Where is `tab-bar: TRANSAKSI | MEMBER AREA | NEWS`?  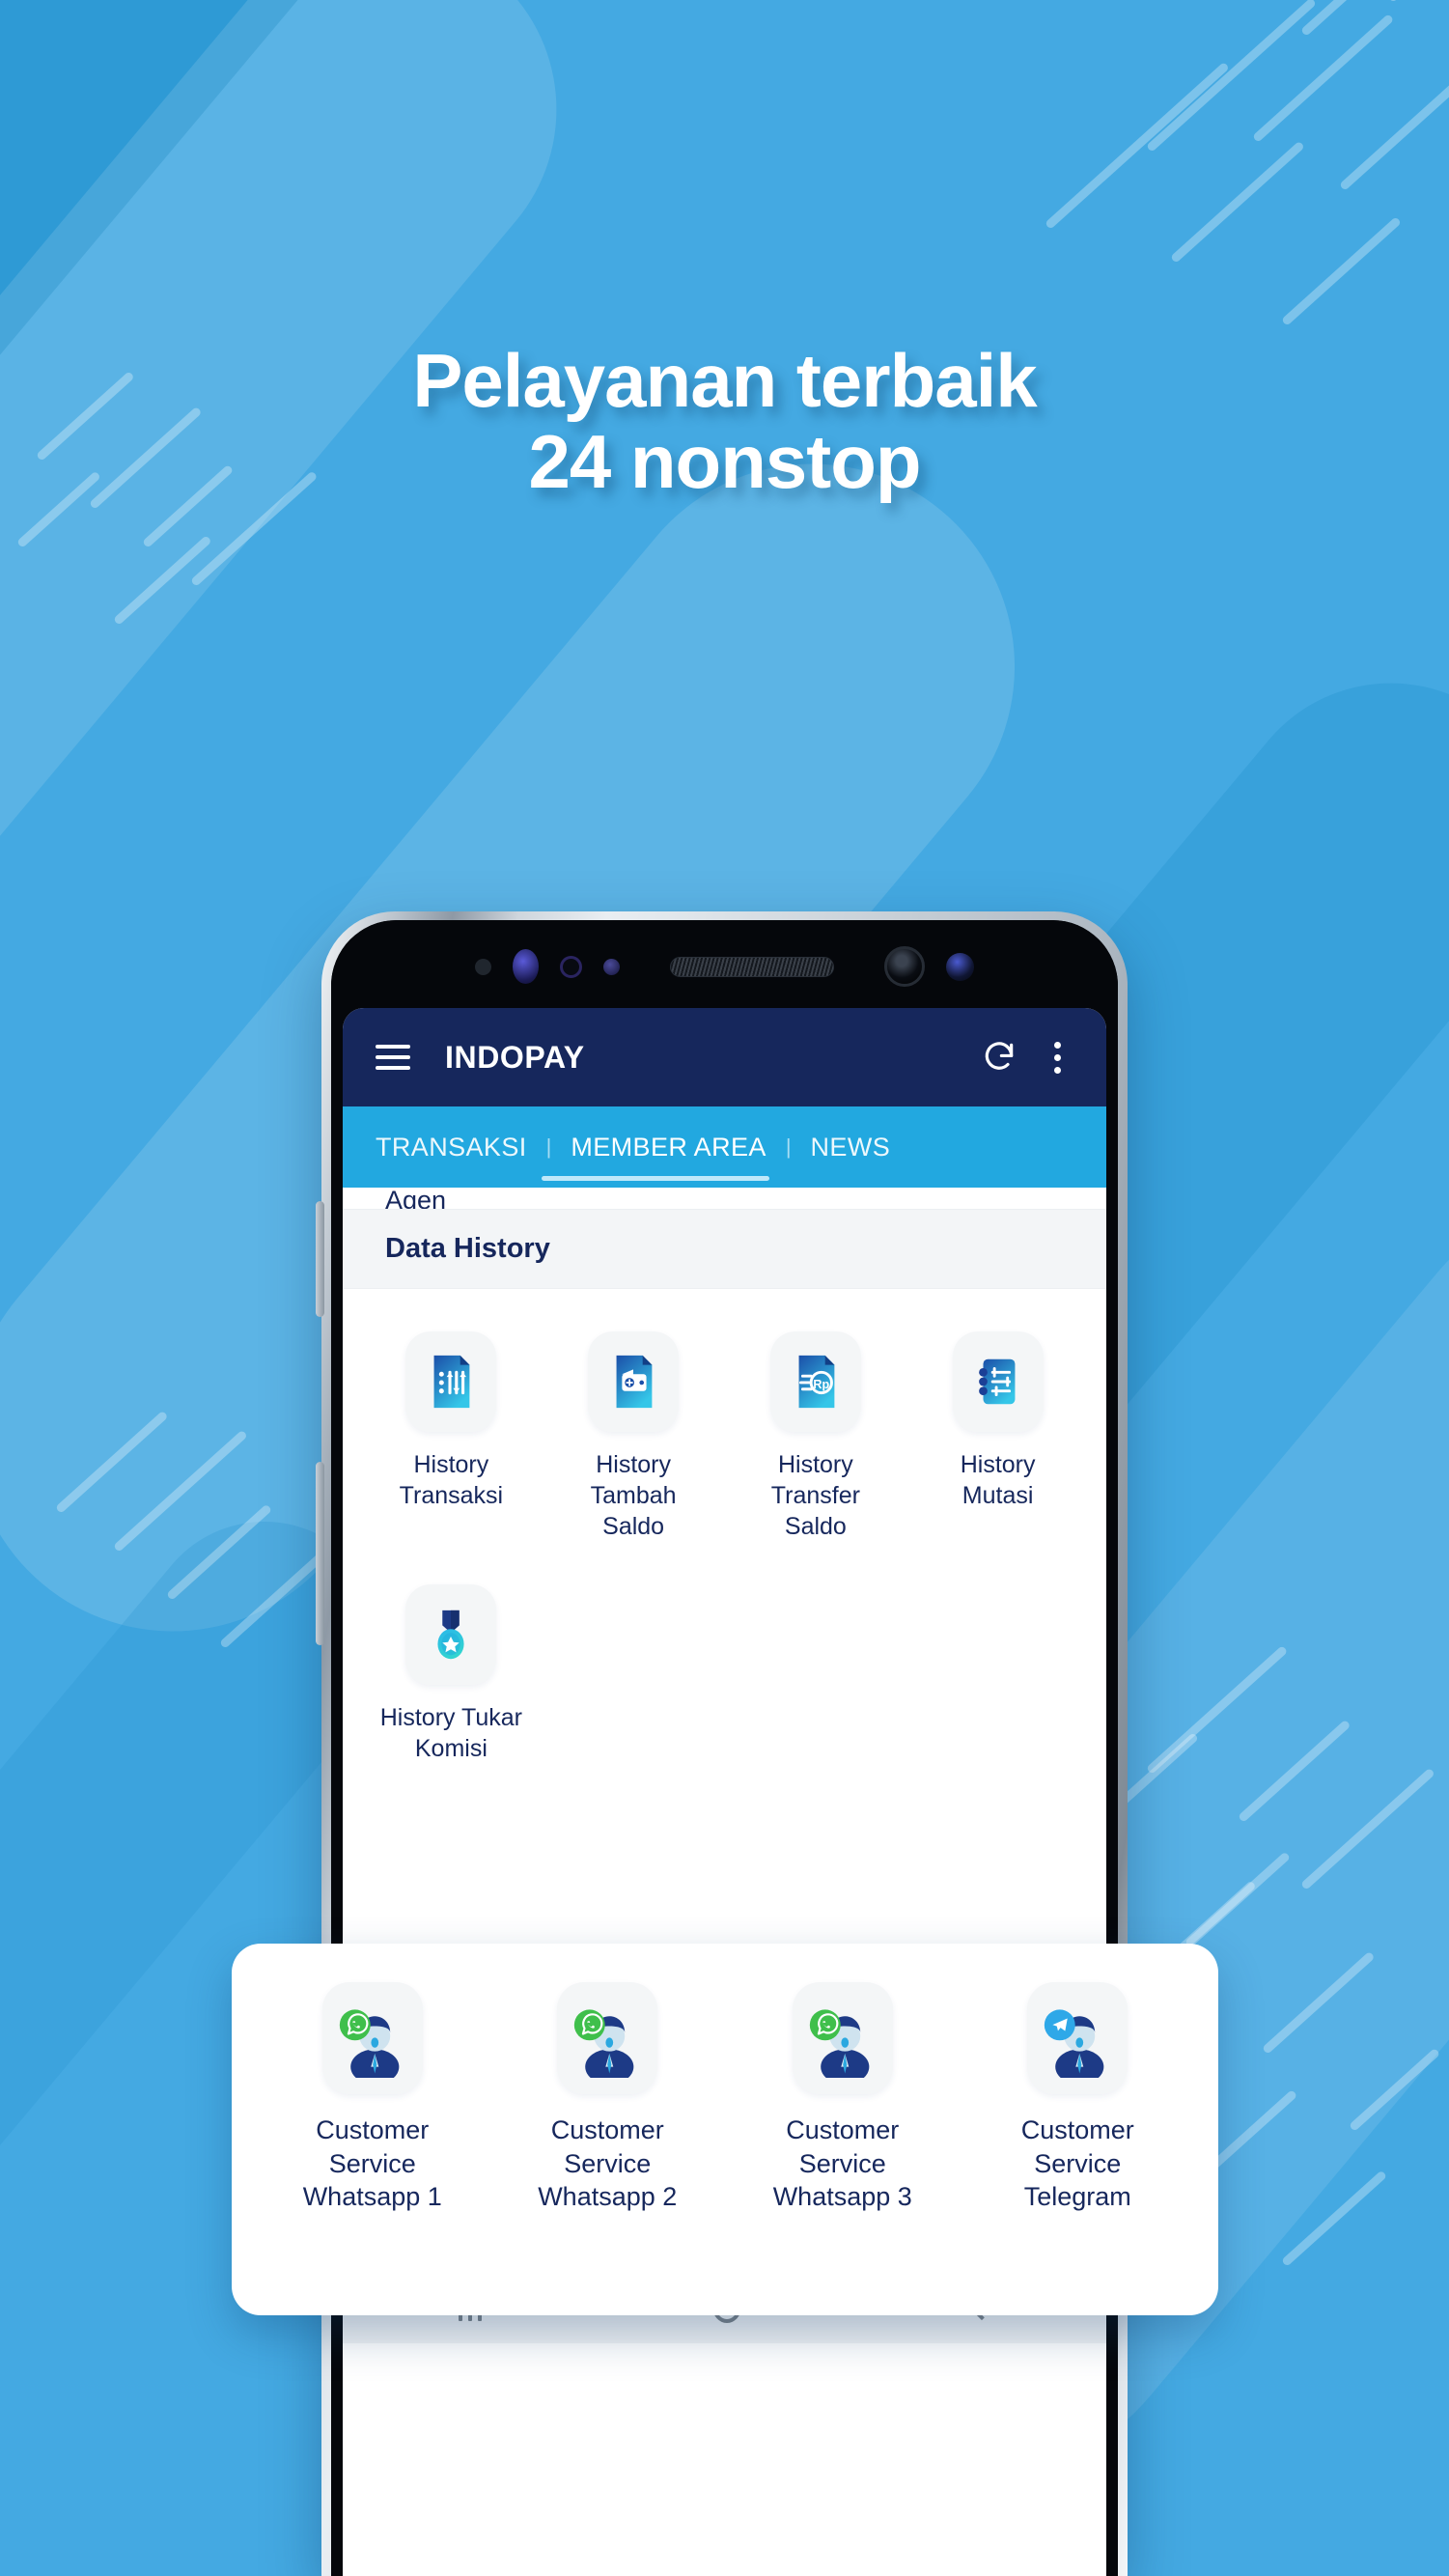 tab-bar: TRANSAKSI | MEMBER AREA | NEWS is located at coordinates (724, 1147).